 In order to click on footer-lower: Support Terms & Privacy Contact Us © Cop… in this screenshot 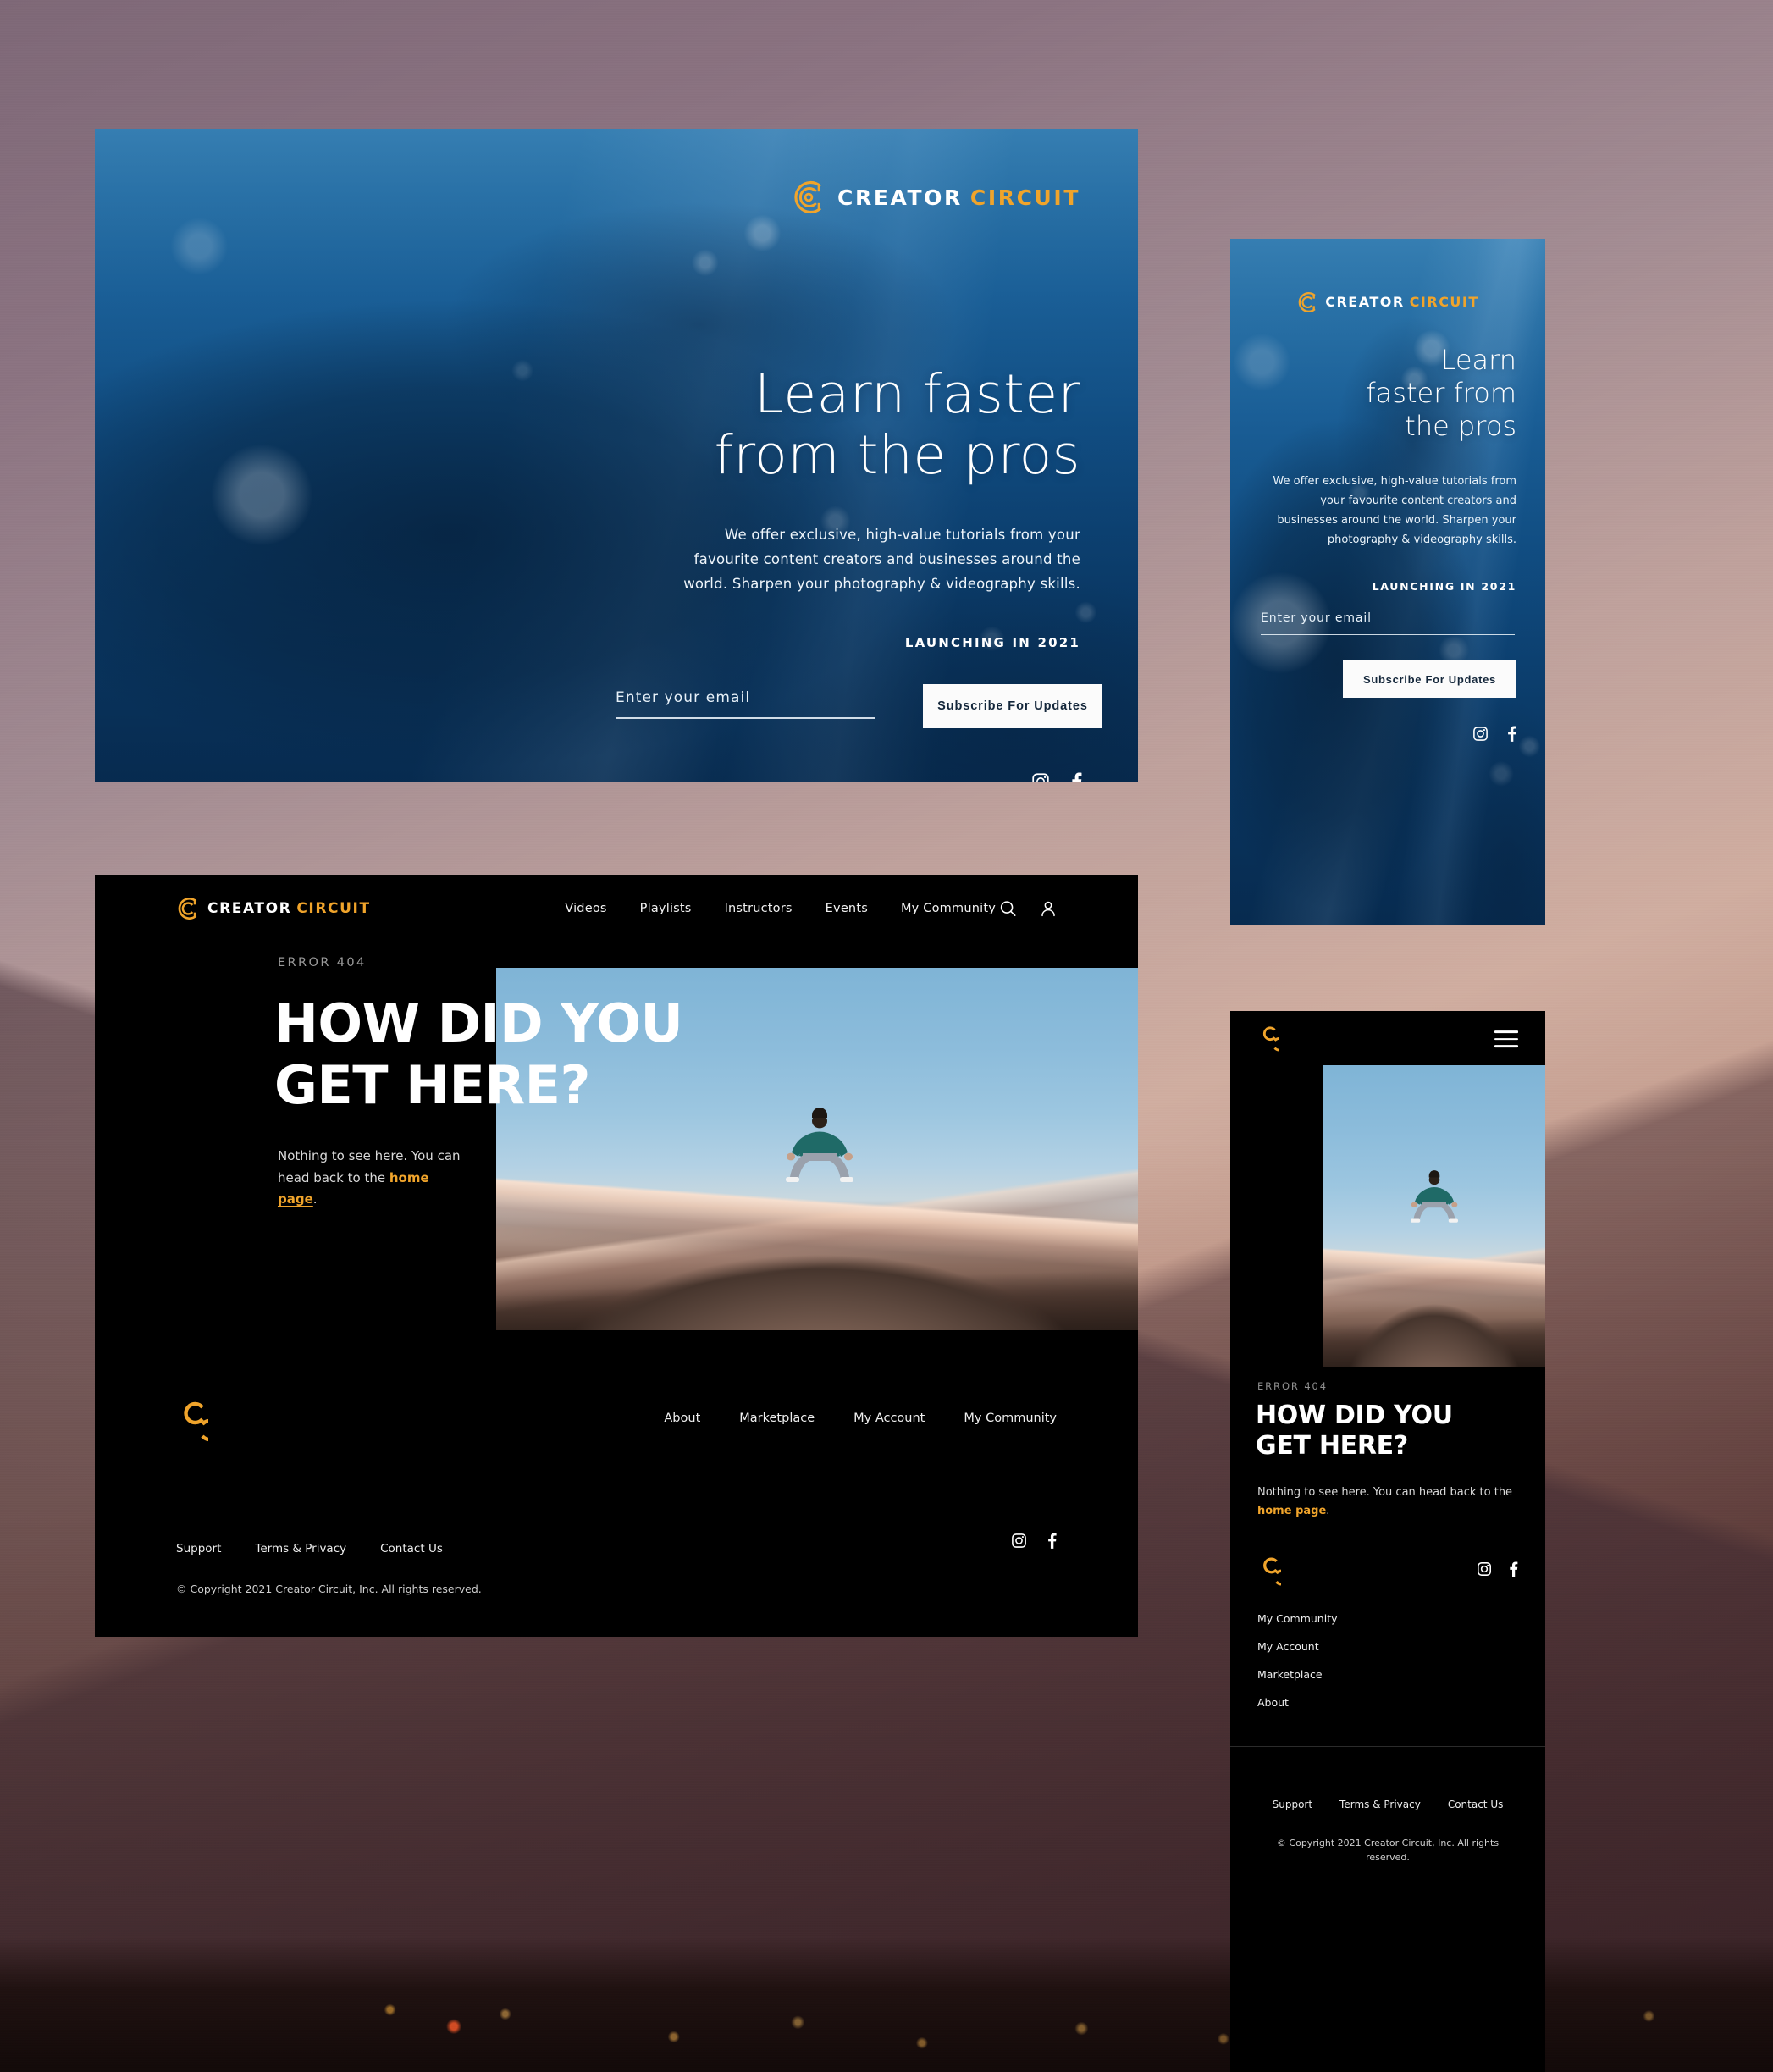, I will do `click(616, 1566)`.